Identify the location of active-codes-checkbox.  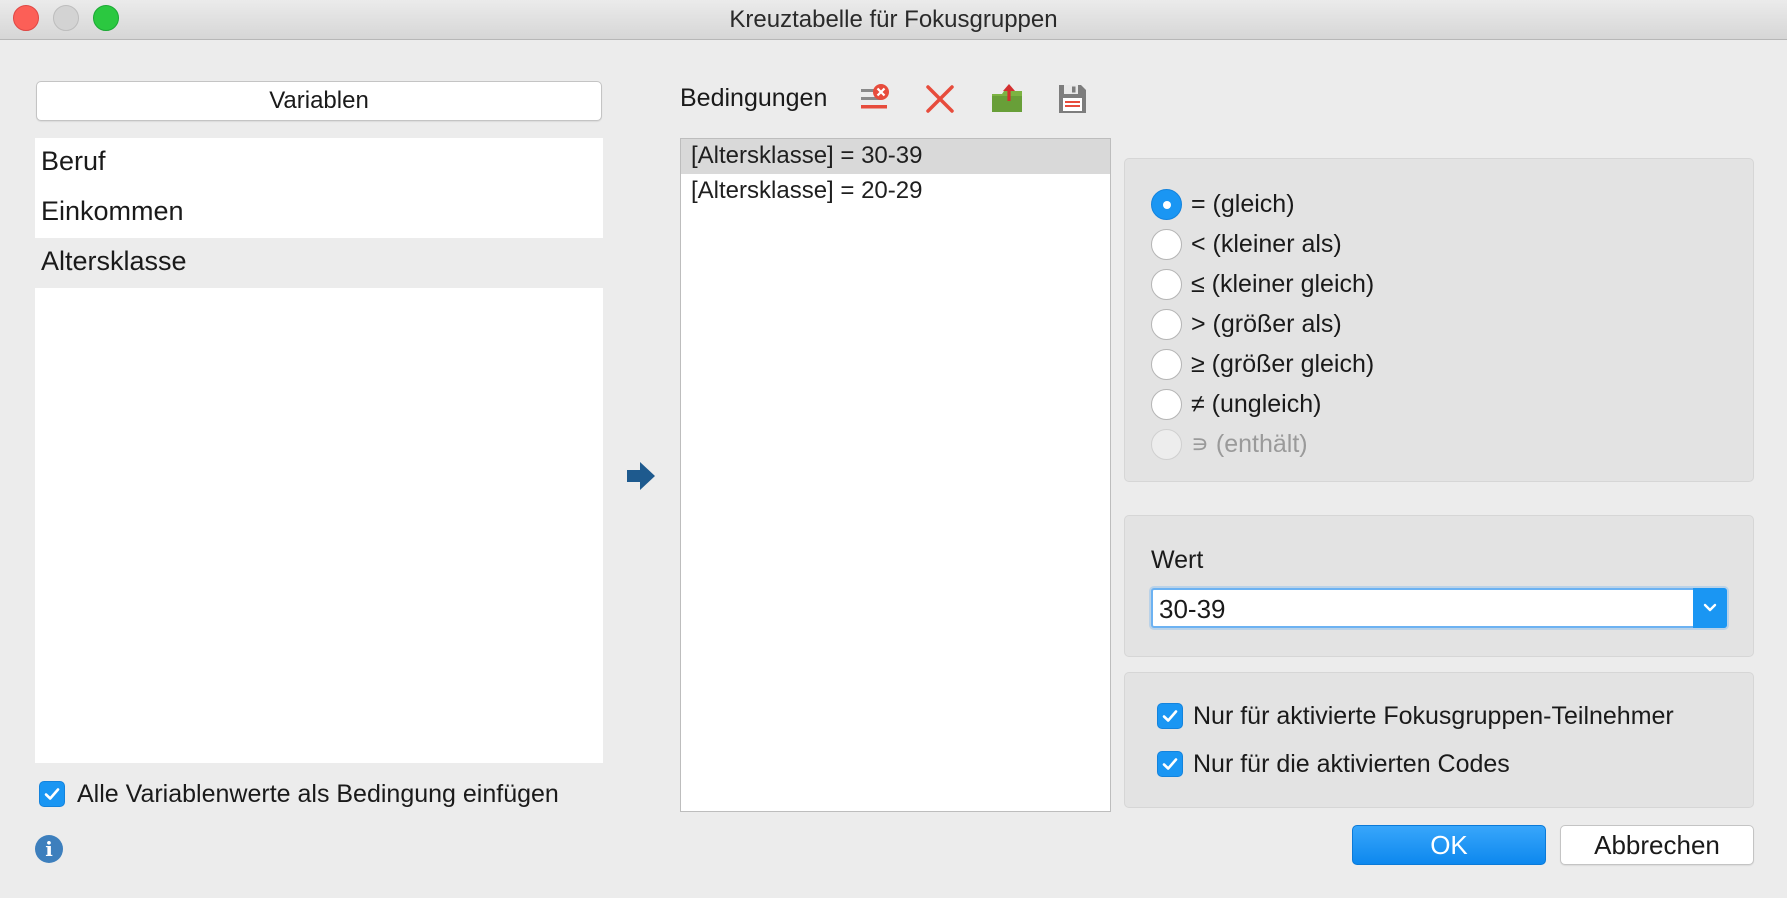
(1170, 764).